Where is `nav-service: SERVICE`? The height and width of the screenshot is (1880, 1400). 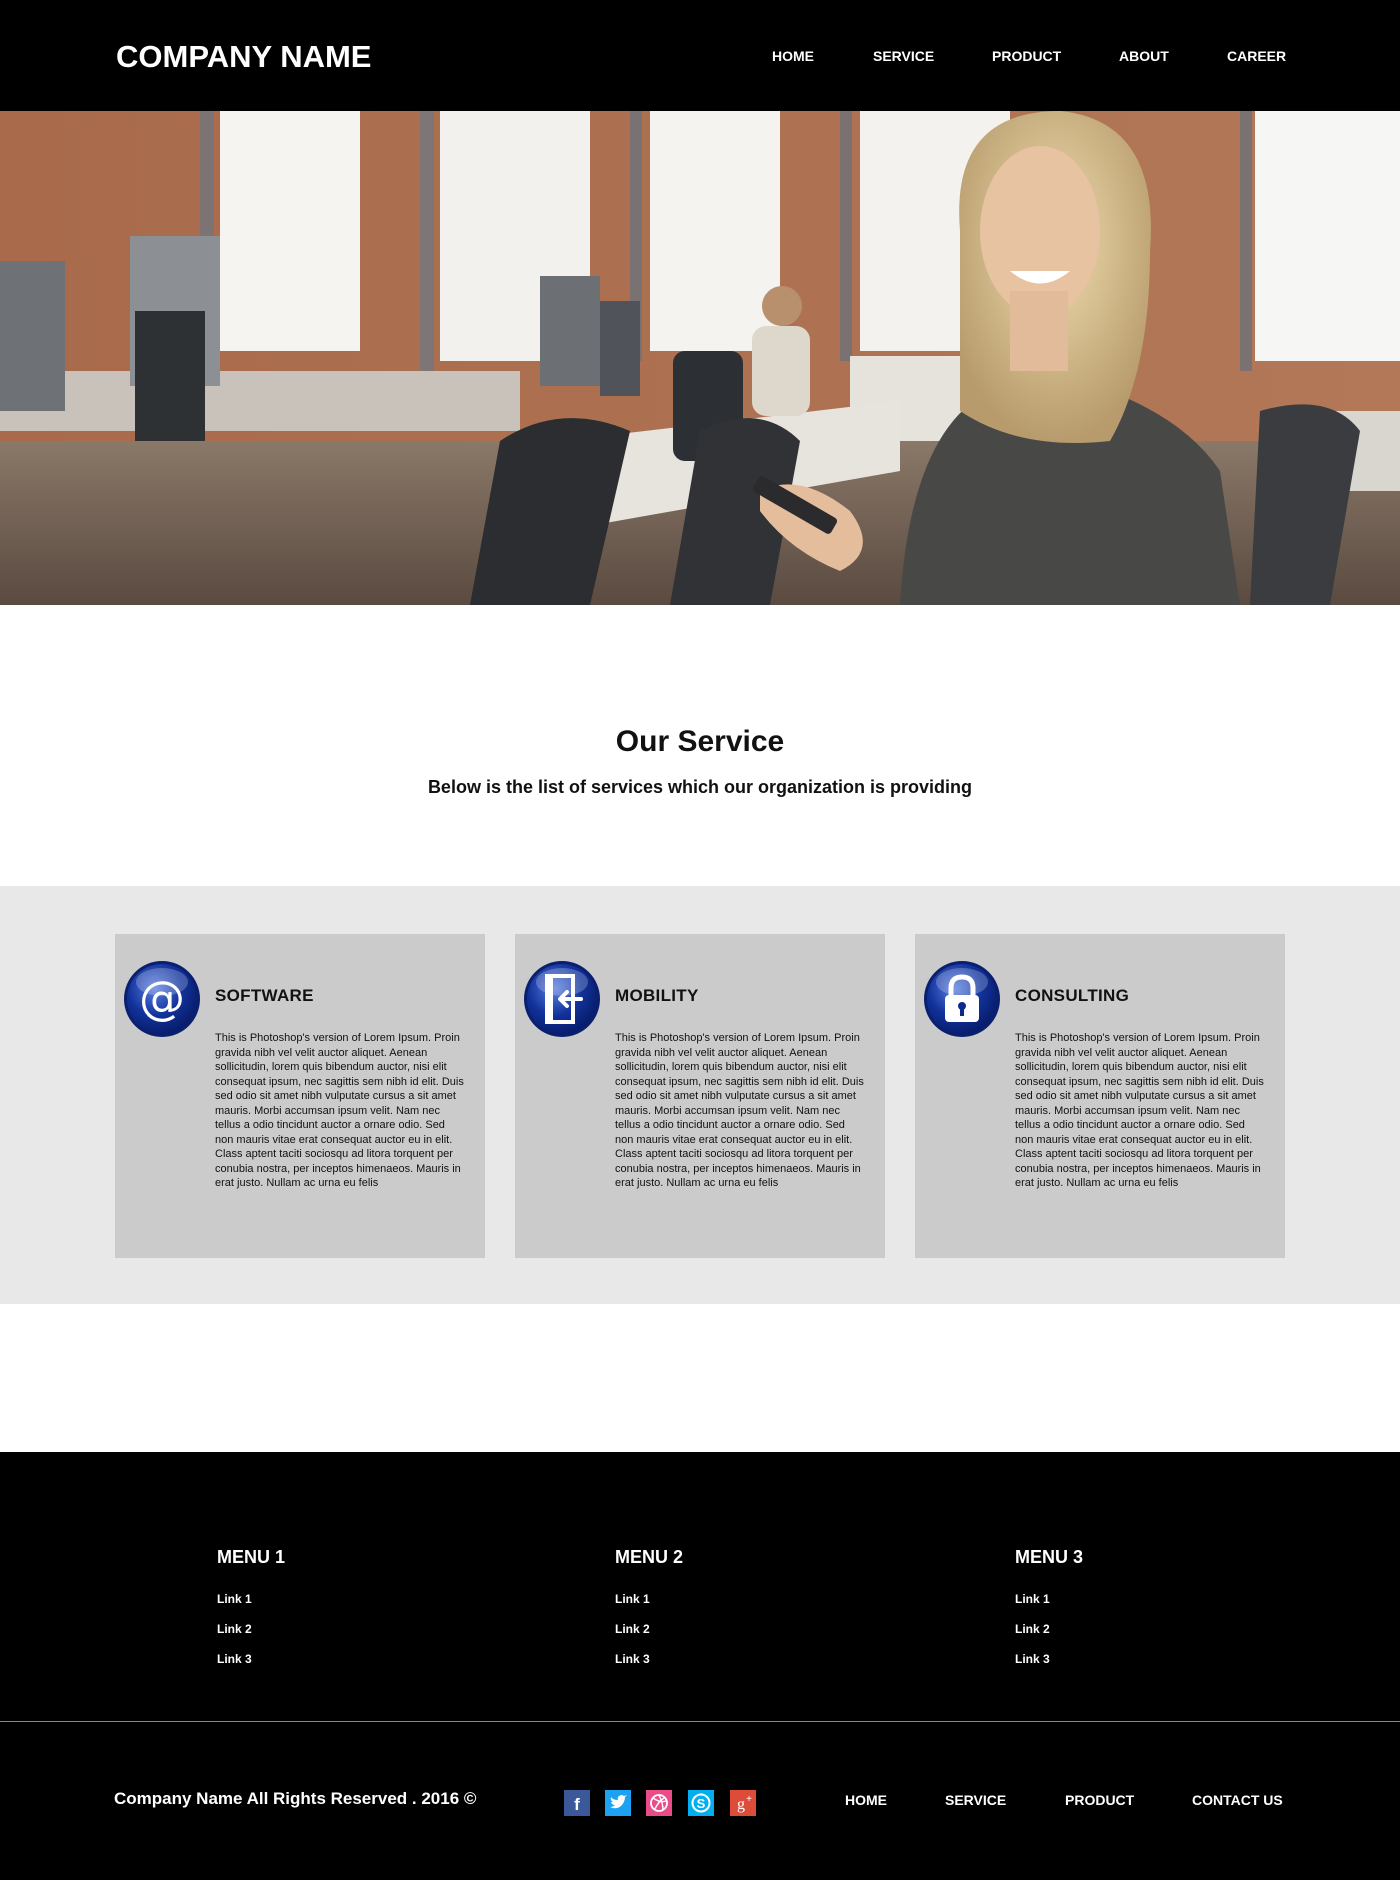 nav-service: SERVICE is located at coordinates (903, 56).